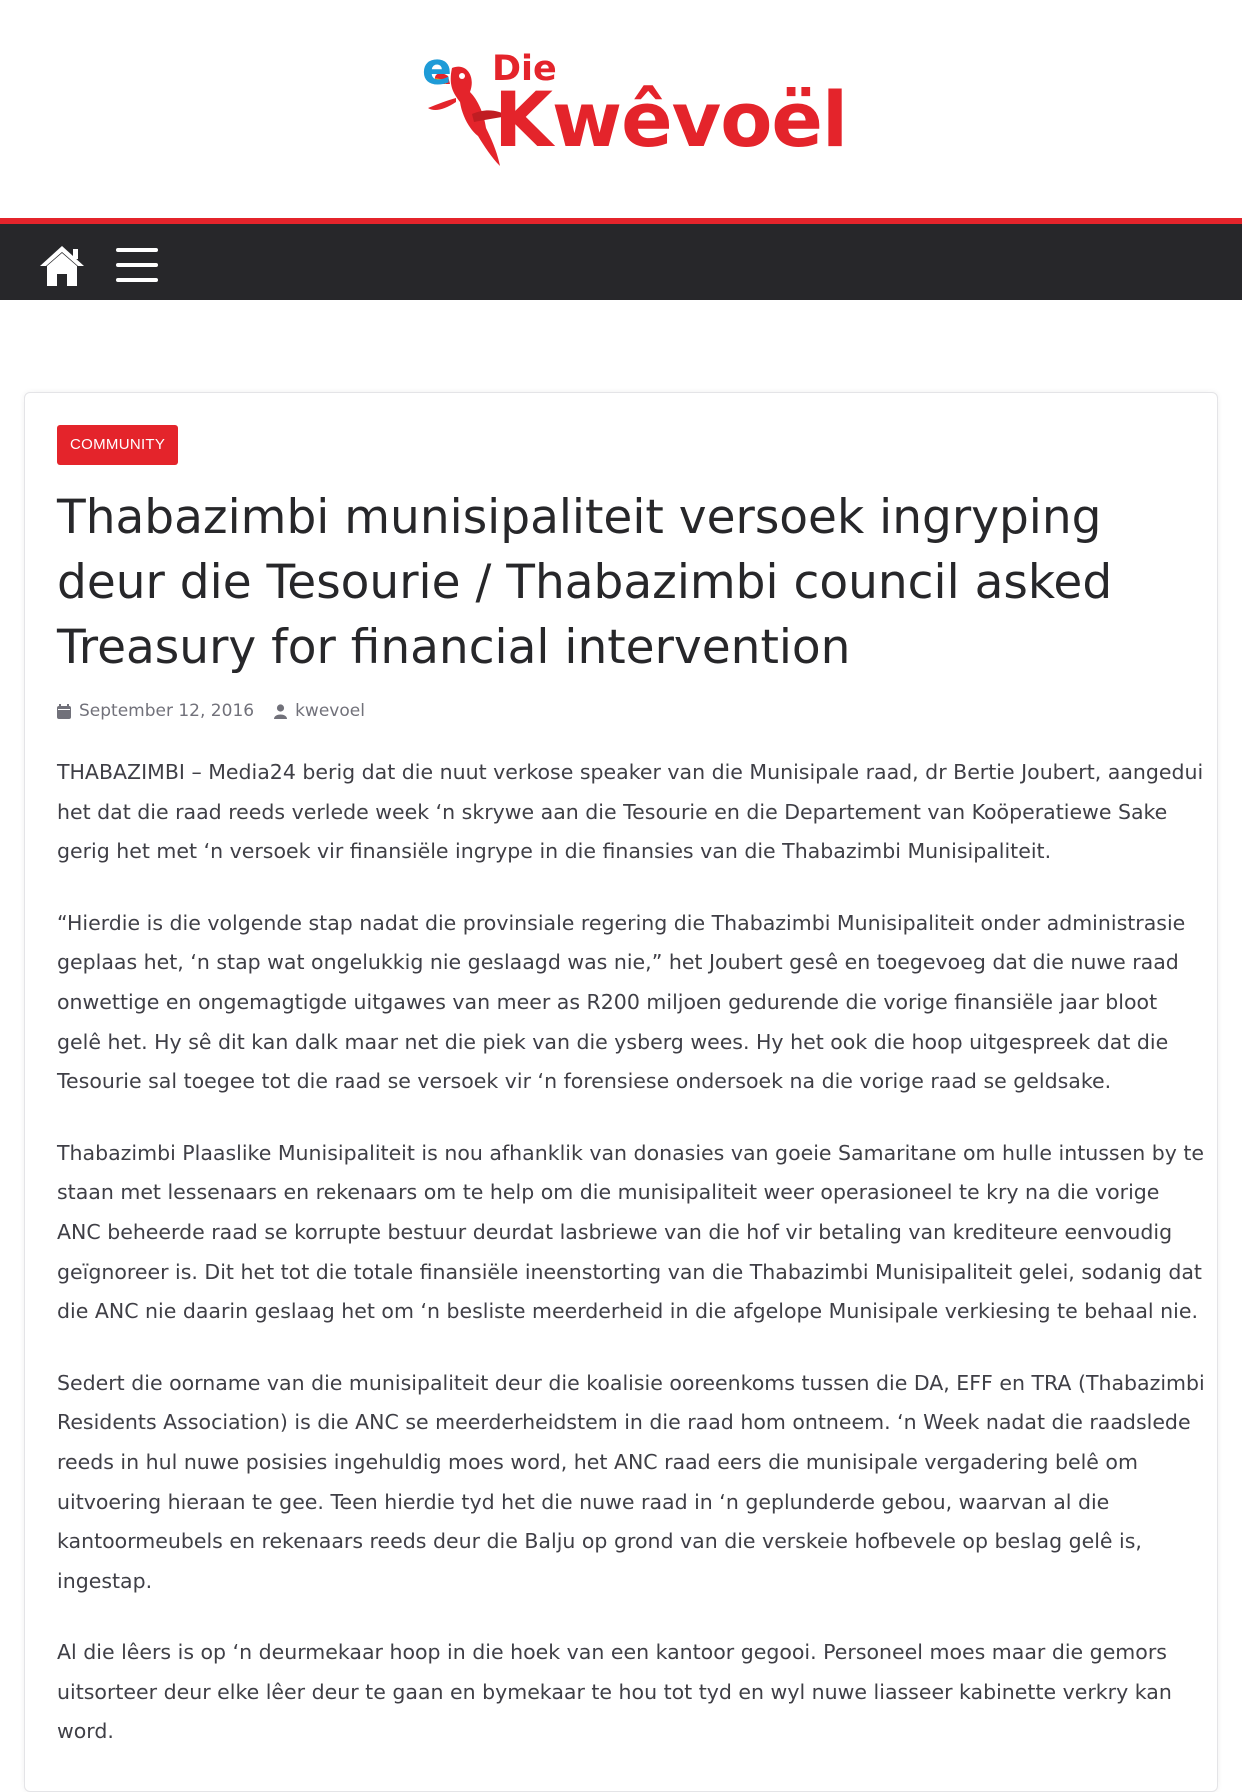 The width and height of the screenshot is (1242, 1792). I want to click on site-header: e Die Kwêvoël, so click(621, 109).